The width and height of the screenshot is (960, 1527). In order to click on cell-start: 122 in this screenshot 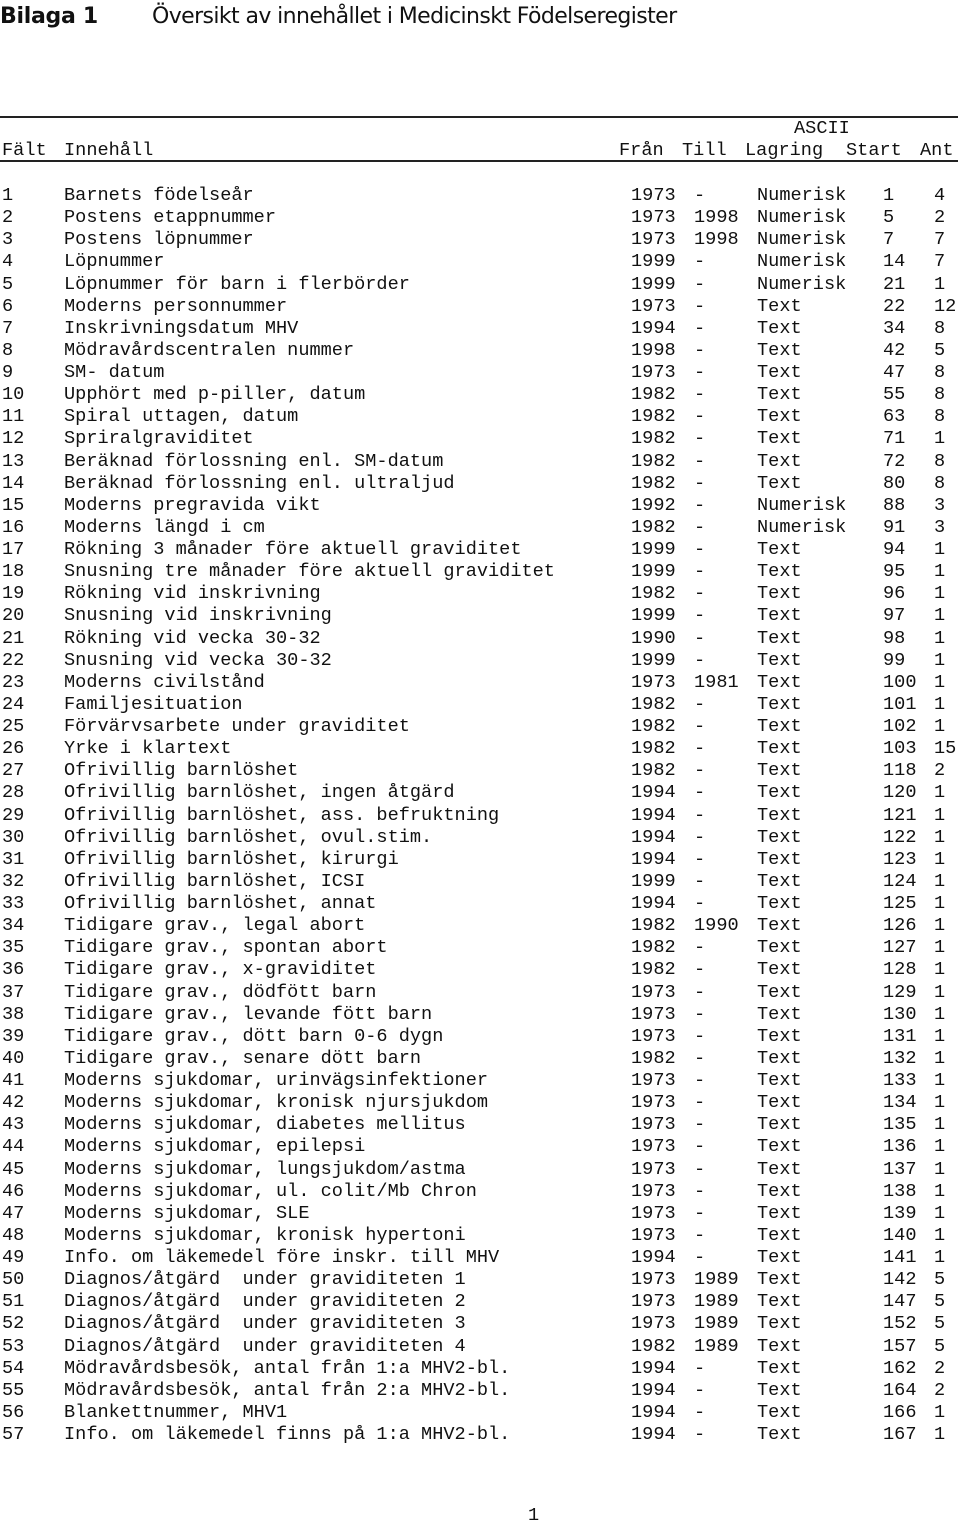, I will do `click(900, 837)`.